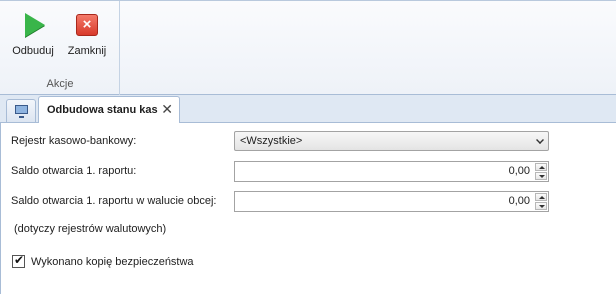 The image size is (616, 294). What do you see at coordinates (33, 25) in the screenshot?
I see `play-icon` at bounding box center [33, 25].